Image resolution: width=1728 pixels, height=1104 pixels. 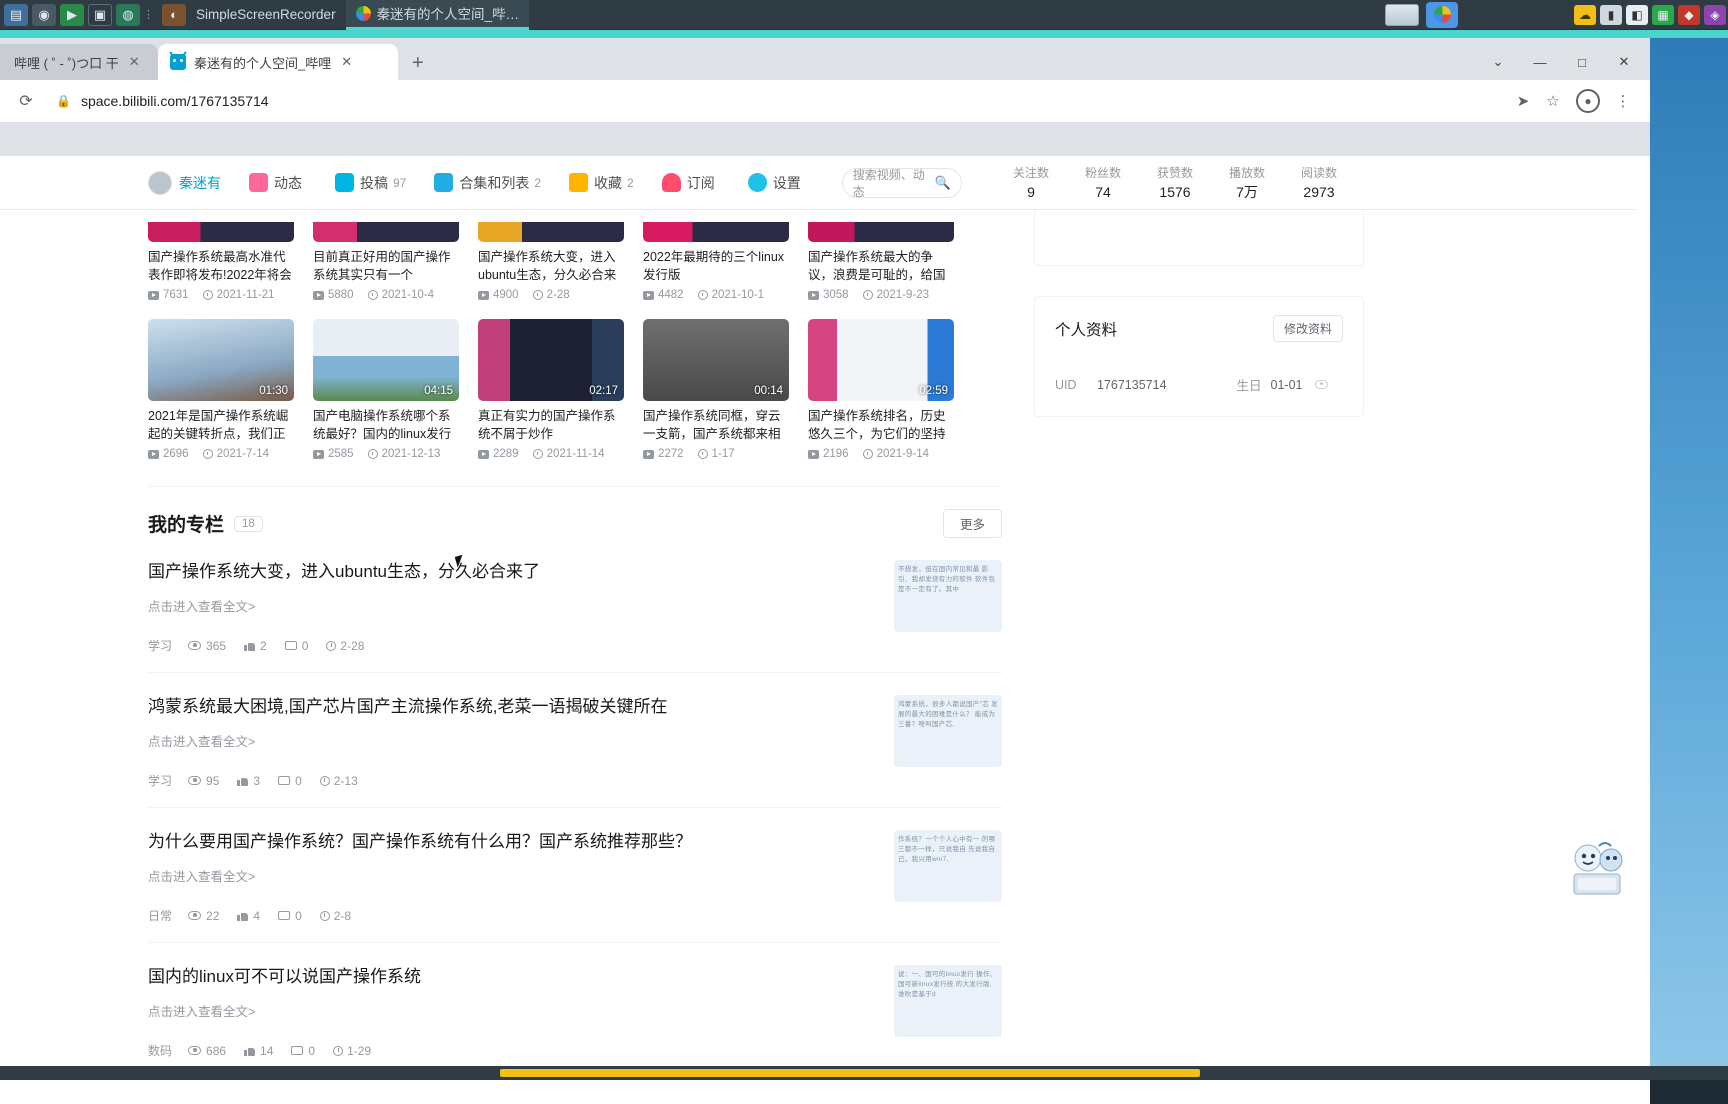 I want to click on window-controls: ⌄ — □ ✕, so click(x=1561, y=62).